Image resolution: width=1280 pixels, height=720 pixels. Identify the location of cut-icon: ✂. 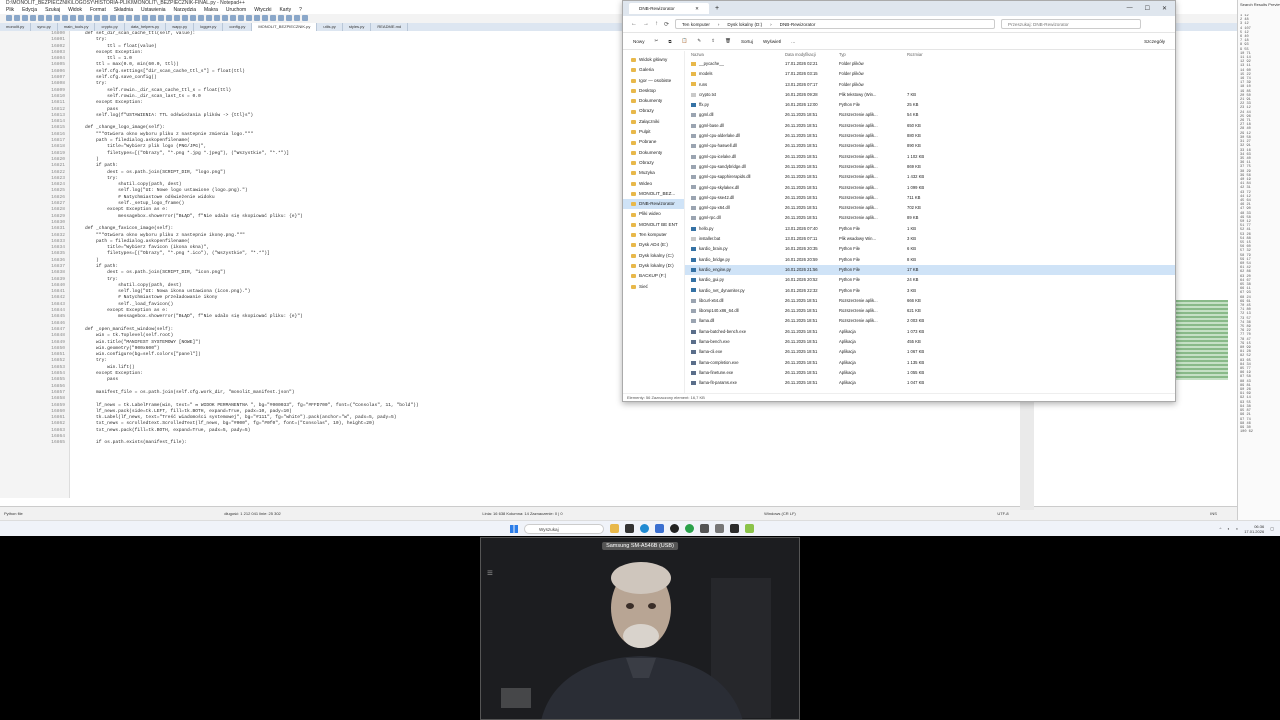
(657, 41).